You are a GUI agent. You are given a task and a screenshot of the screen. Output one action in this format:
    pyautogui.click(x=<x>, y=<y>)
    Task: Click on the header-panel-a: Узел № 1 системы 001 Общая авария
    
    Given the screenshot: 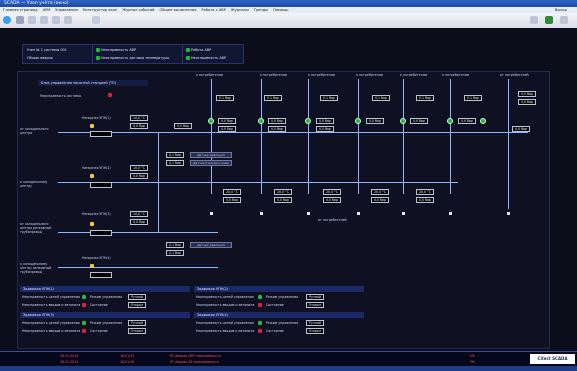 What is the action you would take?
    pyautogui.click(x=58, y=54)
    